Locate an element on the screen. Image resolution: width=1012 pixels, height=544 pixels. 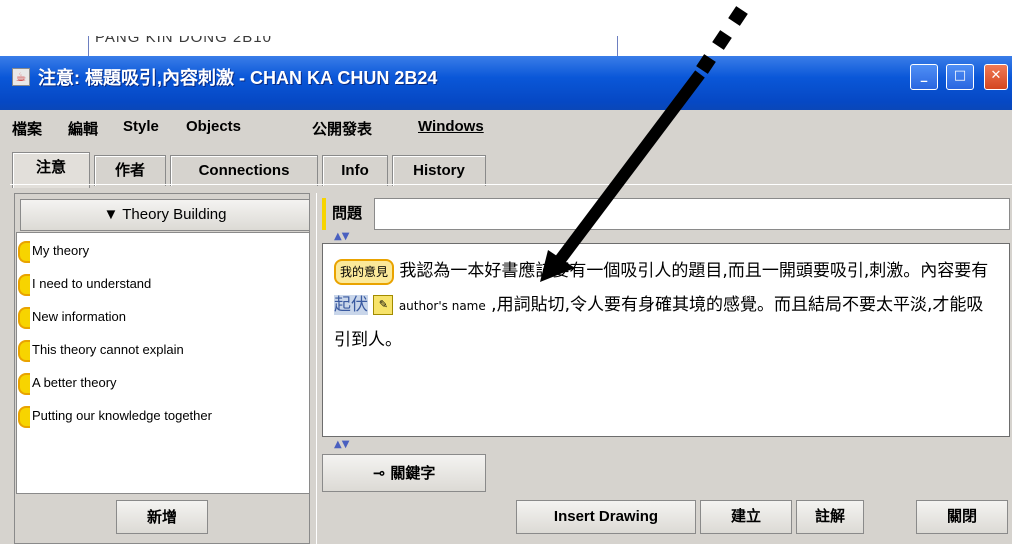
add-button: 新增 is located at coordinates (162, 517).